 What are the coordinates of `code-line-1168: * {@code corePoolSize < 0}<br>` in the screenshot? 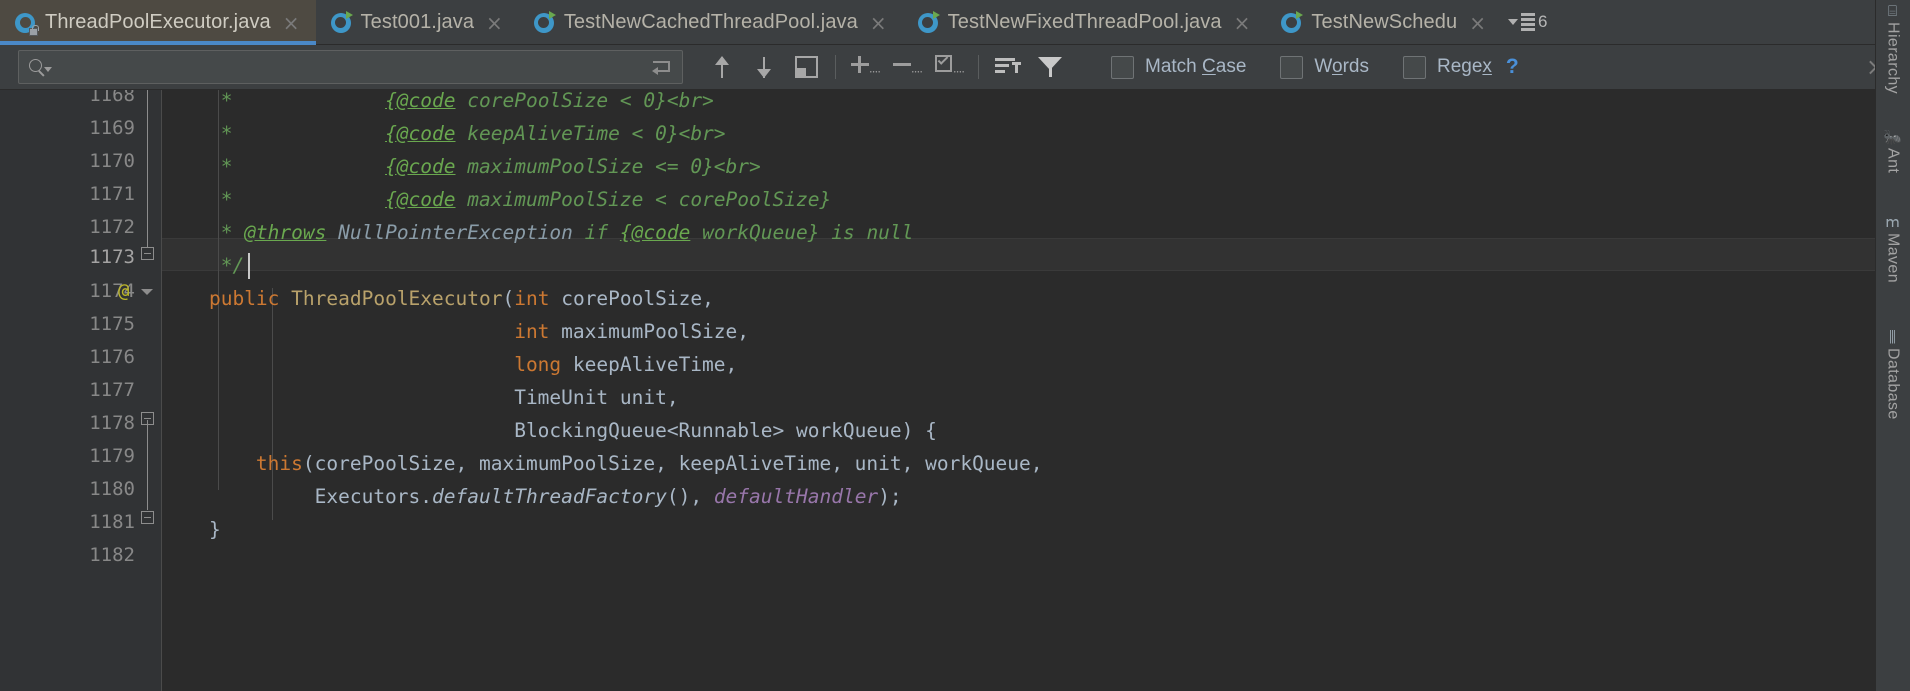 It's located at (438, 101).